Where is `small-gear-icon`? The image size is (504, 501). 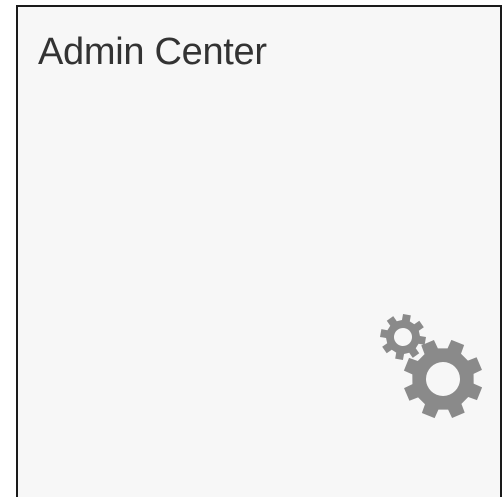 small-gear-icon is located at coordinates (403, 337).